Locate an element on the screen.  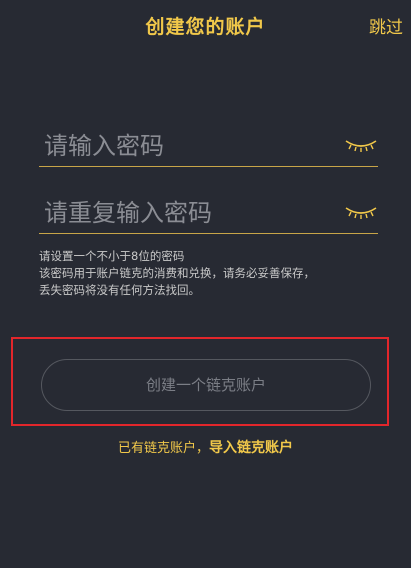
hint-line: 请设置一个不小于8位的密码 is located at coordinates (112, 256).